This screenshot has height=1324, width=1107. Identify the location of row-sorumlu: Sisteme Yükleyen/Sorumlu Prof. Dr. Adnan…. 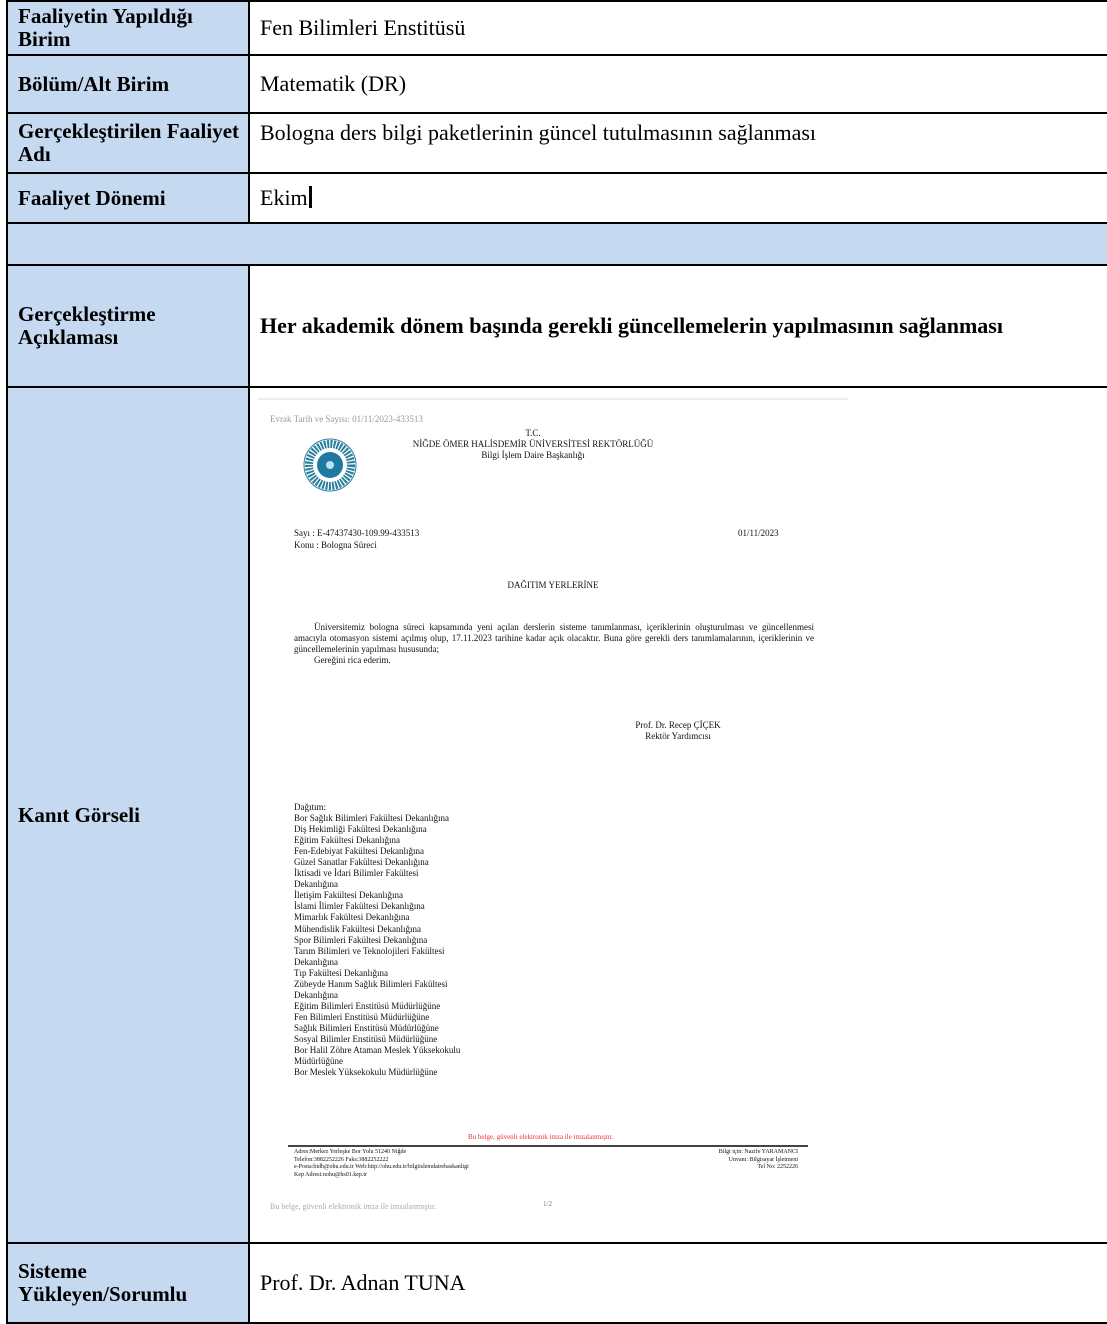
(556, 1283).